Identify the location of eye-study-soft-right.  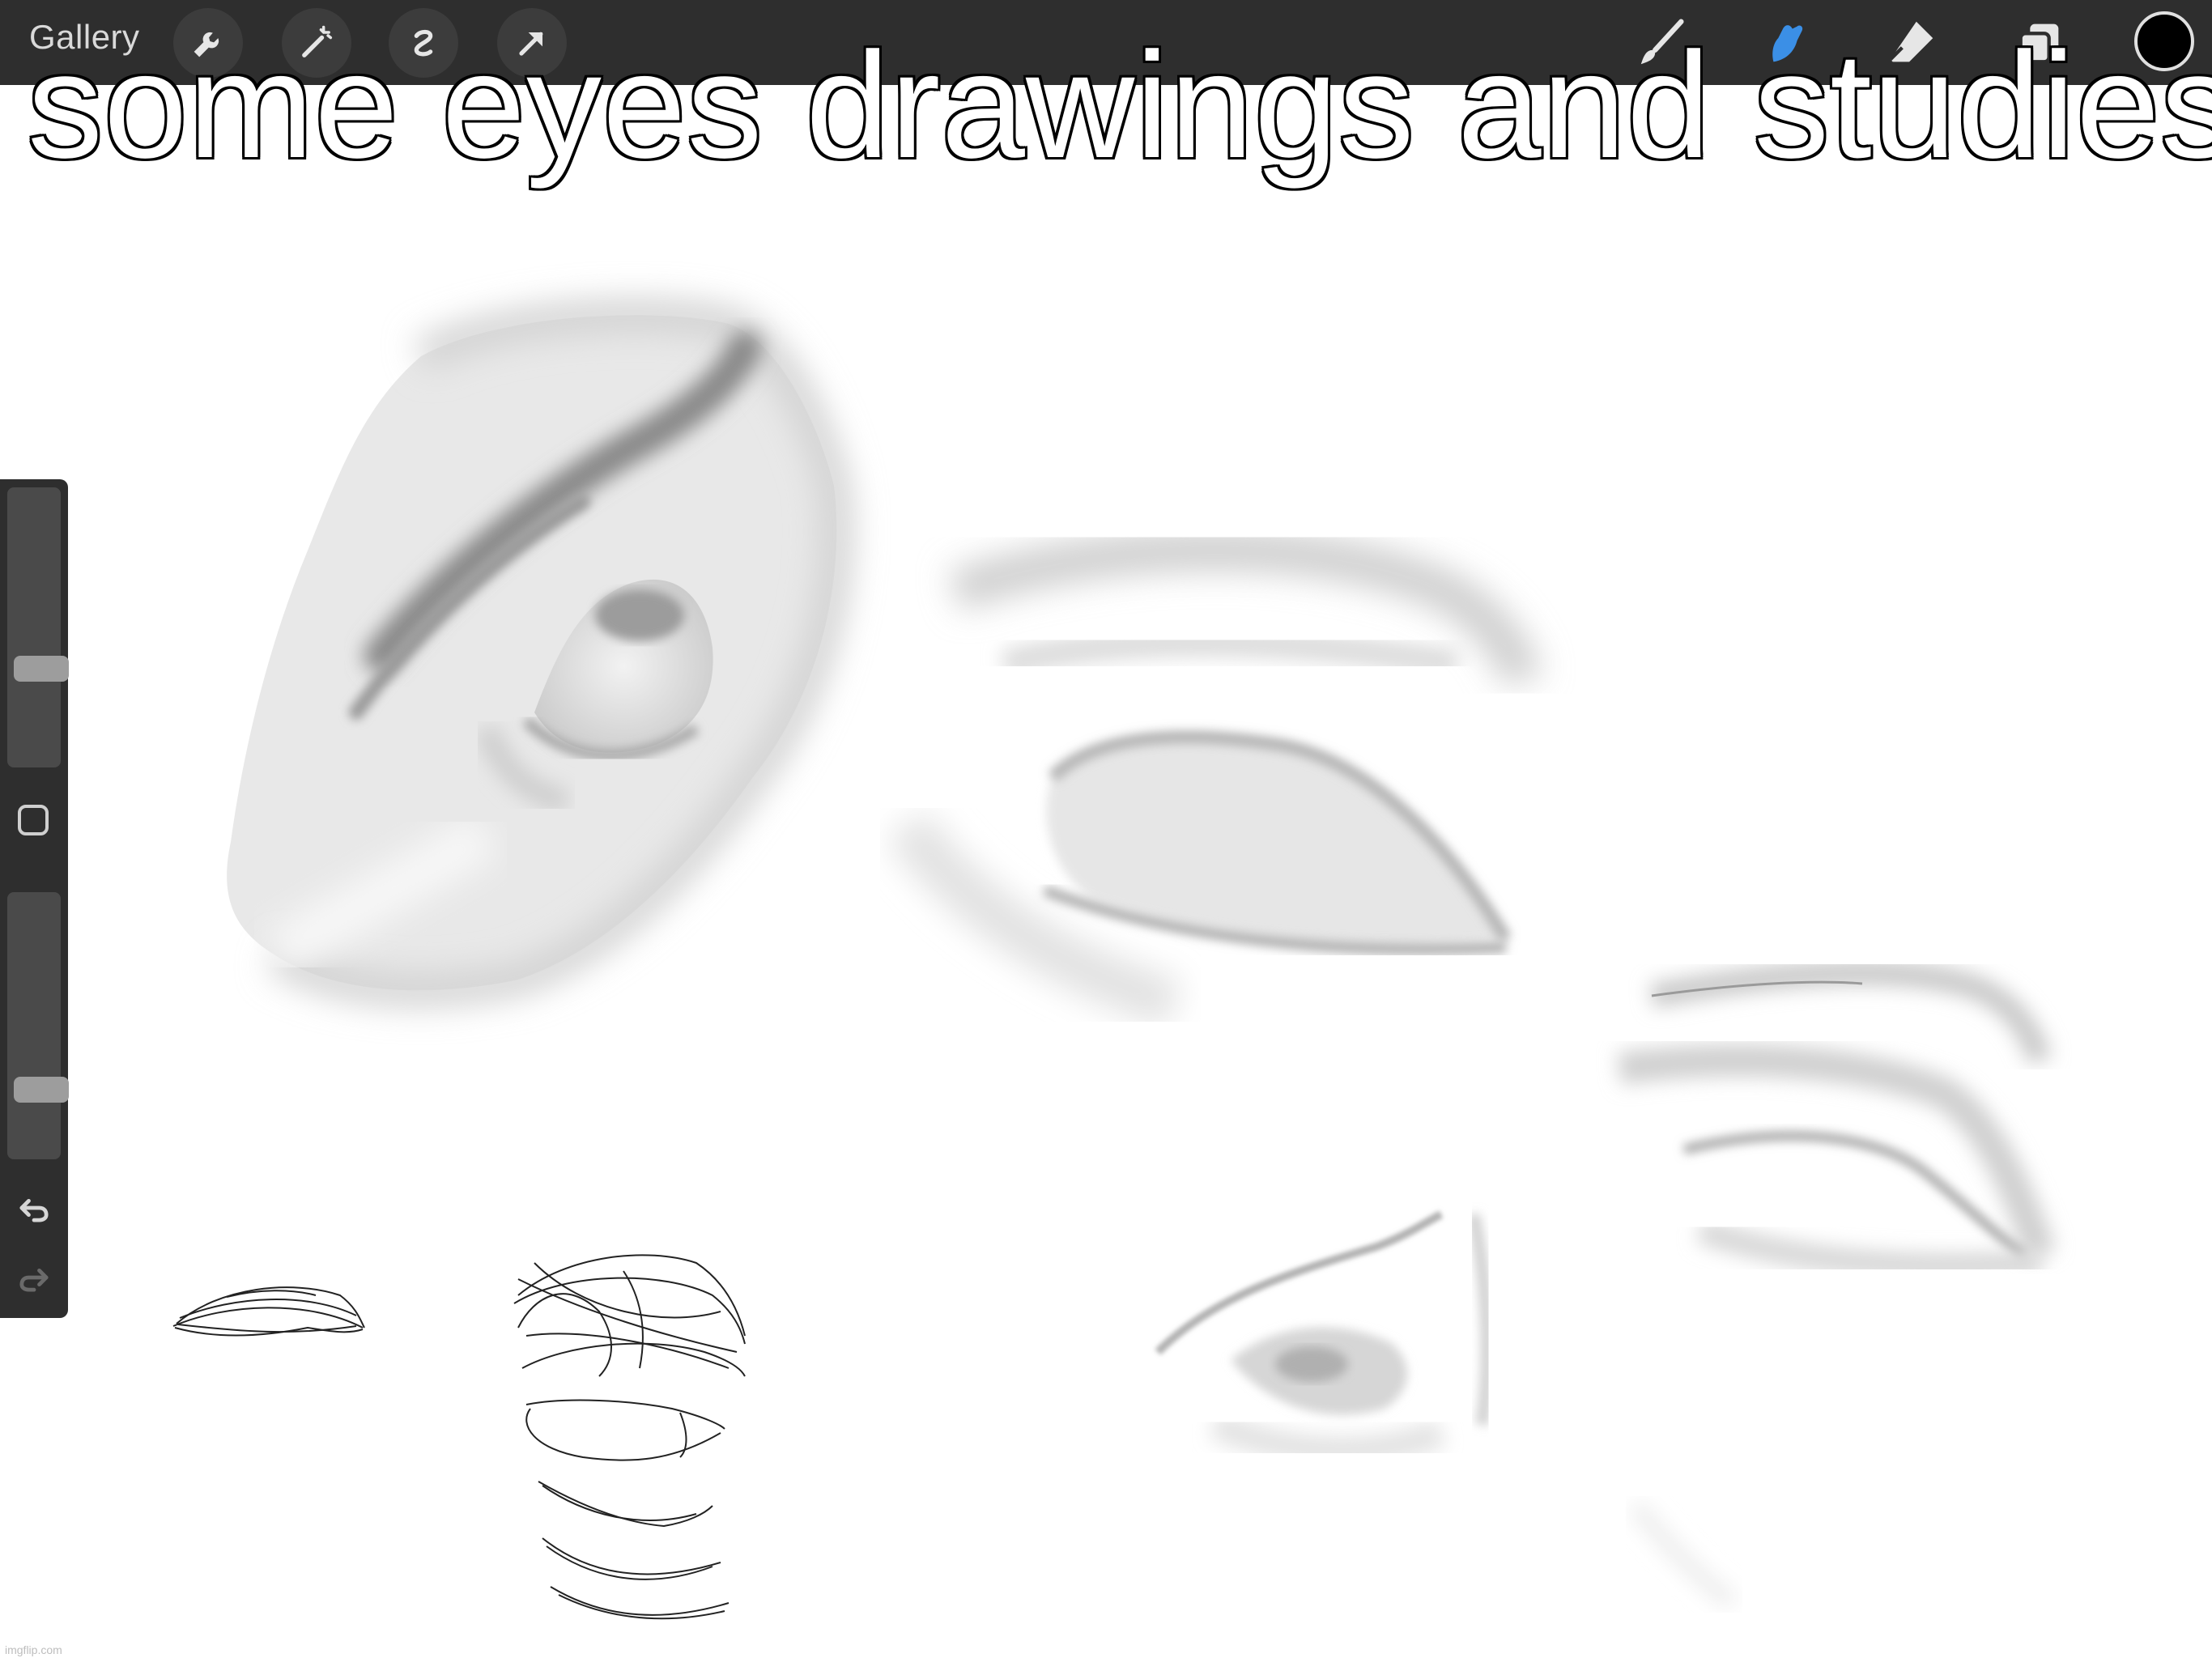
(1837, 1119).